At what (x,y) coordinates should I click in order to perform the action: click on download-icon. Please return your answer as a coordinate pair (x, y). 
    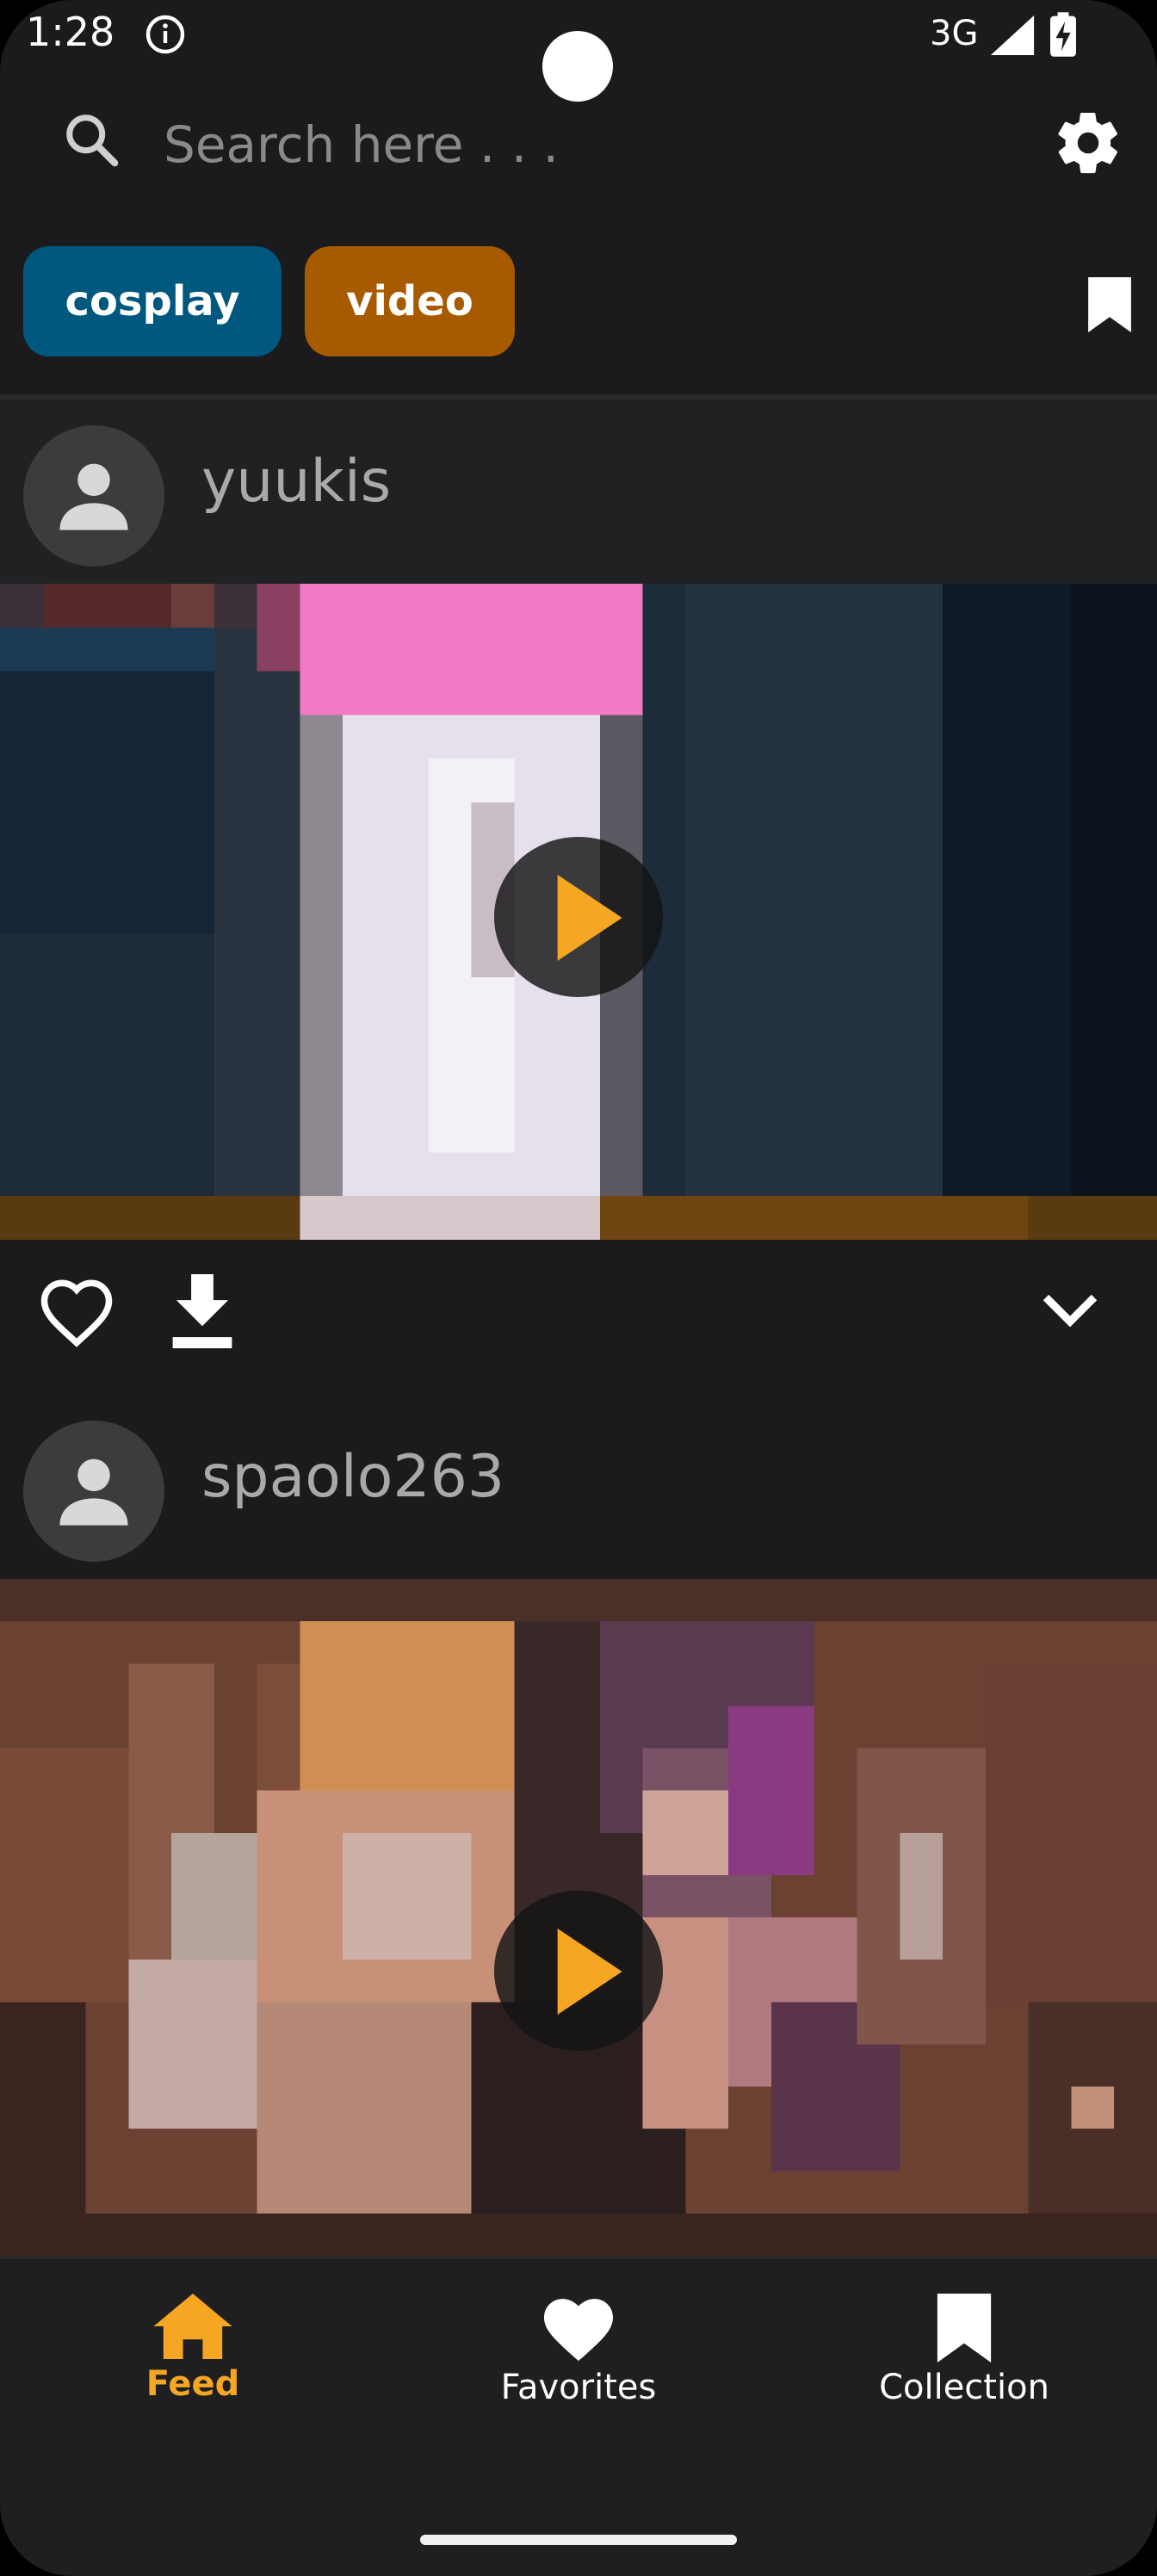
    Looking at the image, I should click on (202, 1311).